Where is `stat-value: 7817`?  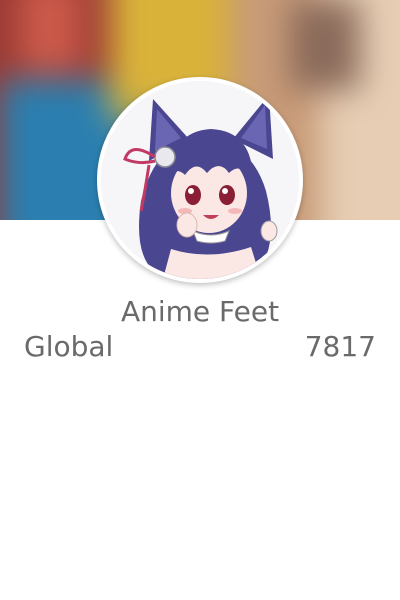 stat-value: 7817 is located at coordinates (340, 346).